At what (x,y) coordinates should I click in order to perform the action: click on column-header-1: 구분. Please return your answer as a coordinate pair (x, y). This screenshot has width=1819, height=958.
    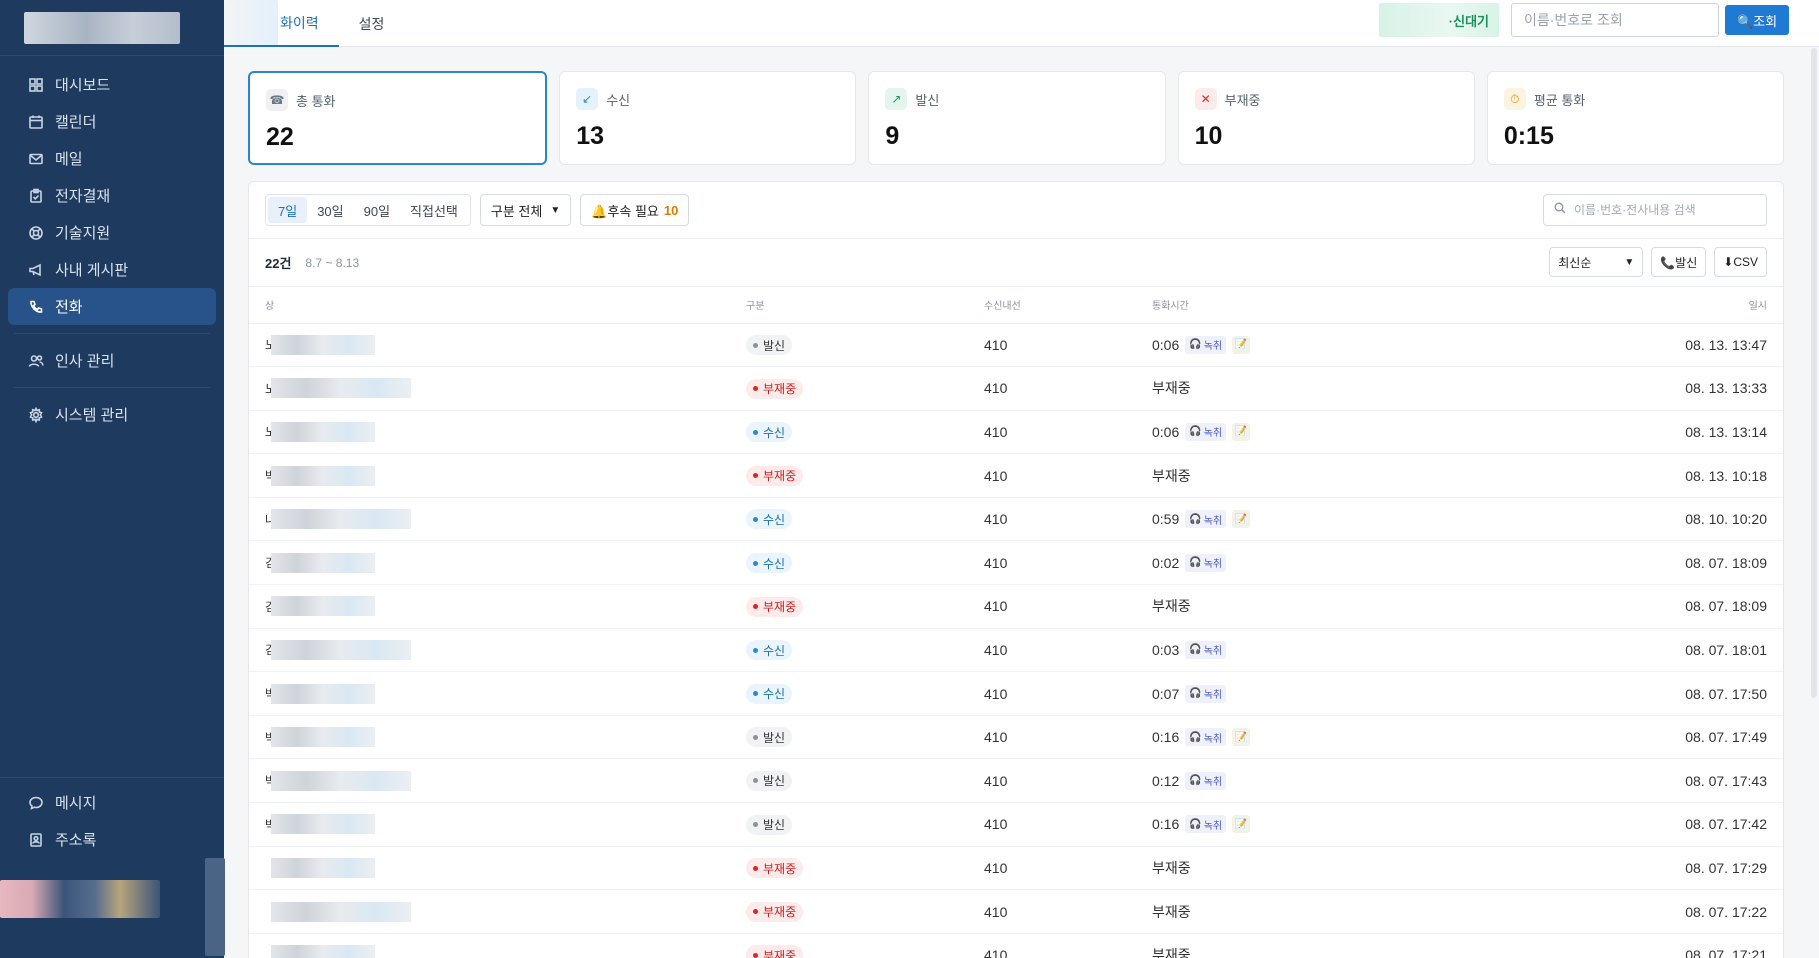
    Looking at the image, I should click on (865, 305).